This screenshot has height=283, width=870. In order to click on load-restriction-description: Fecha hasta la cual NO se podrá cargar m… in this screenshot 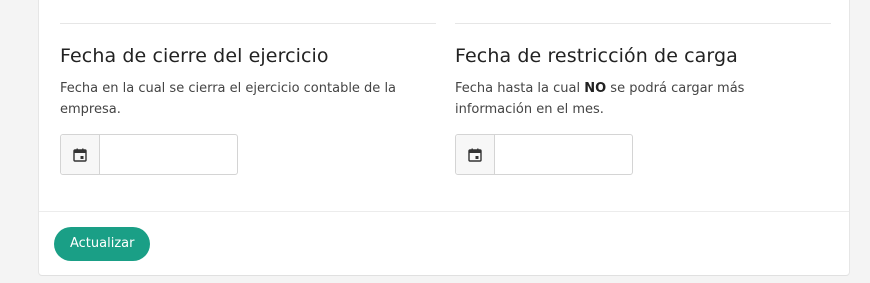, I will do `click(640, 99)`.